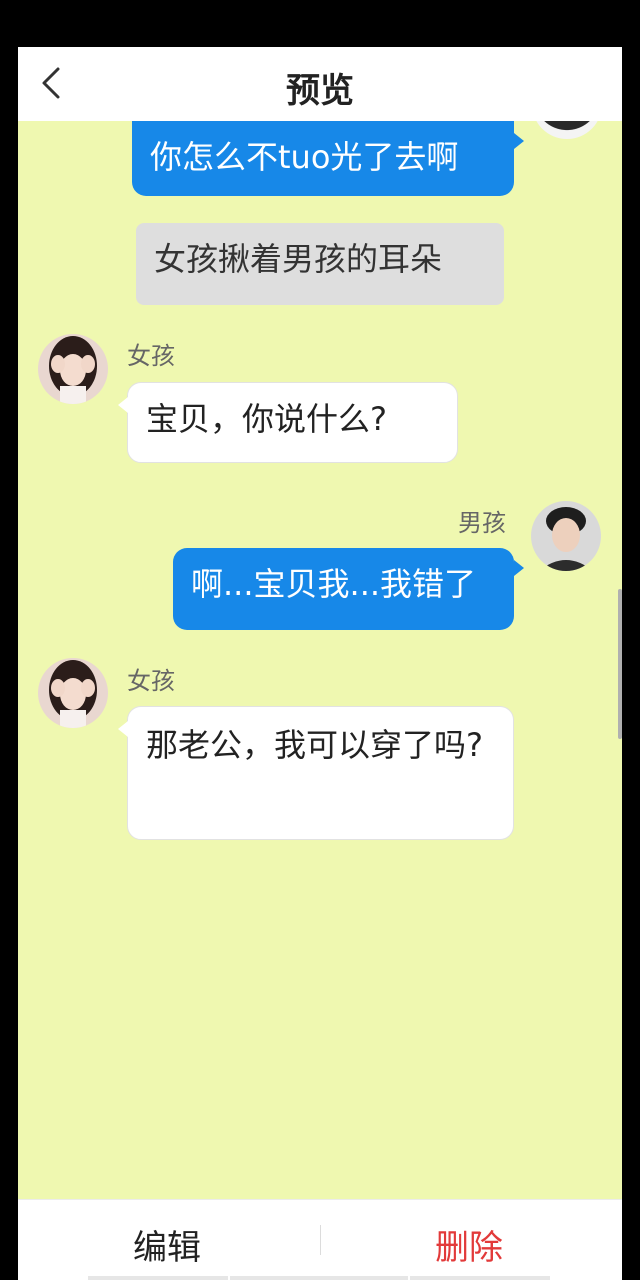 This screenshot has height=1280, width=640. I want to click on delete-button: 删除, so click(469, 1244).